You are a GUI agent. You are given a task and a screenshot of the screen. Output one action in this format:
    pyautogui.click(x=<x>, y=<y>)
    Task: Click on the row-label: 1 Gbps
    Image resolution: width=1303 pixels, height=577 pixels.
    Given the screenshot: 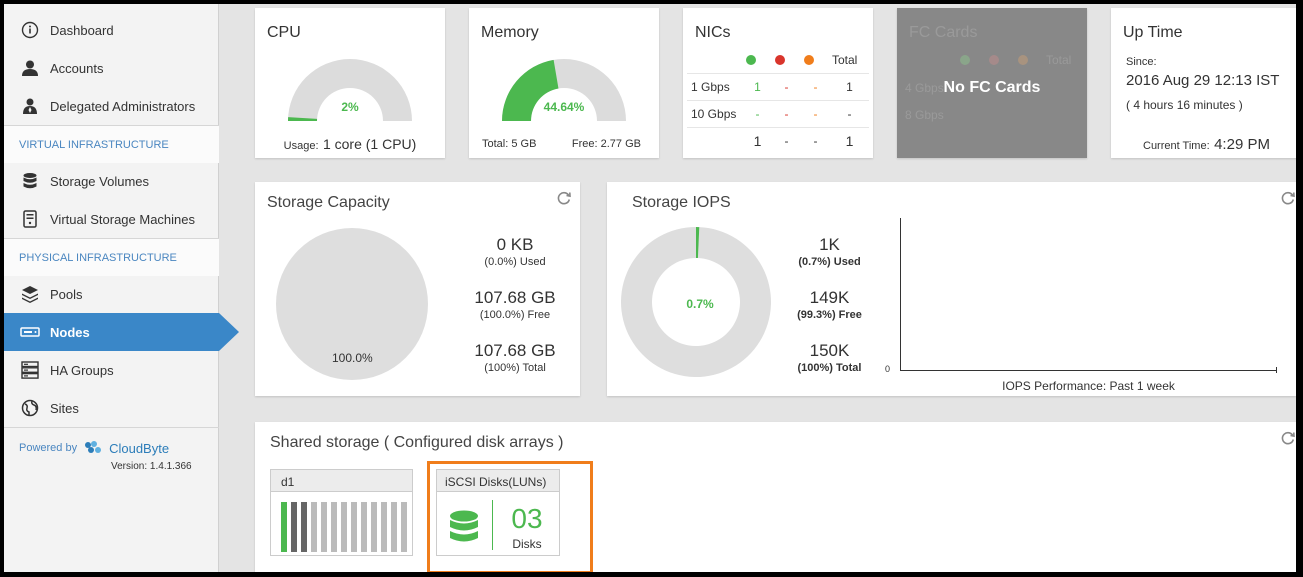 What is the action you would take?
    pyautogui.click(x=715, y=87)
    